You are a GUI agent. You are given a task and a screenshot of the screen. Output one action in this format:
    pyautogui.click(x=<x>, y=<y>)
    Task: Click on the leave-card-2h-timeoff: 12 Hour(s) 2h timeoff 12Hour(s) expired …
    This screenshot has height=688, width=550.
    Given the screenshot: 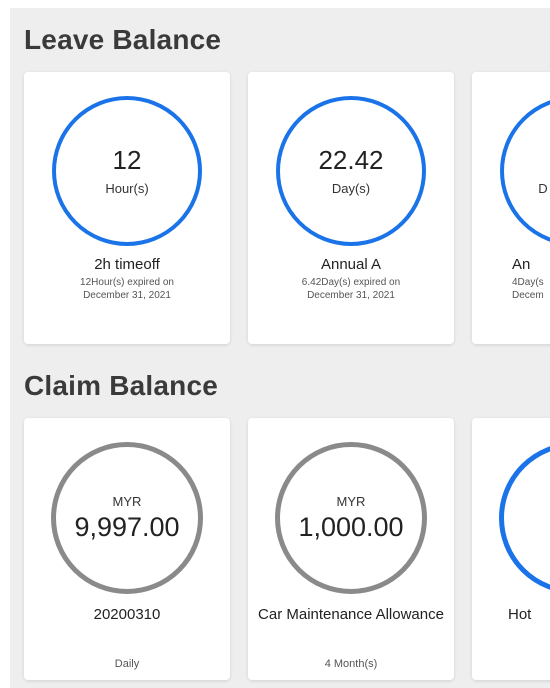 What is the action you would take?
    pyautogui.click(x=127, y=208)
    